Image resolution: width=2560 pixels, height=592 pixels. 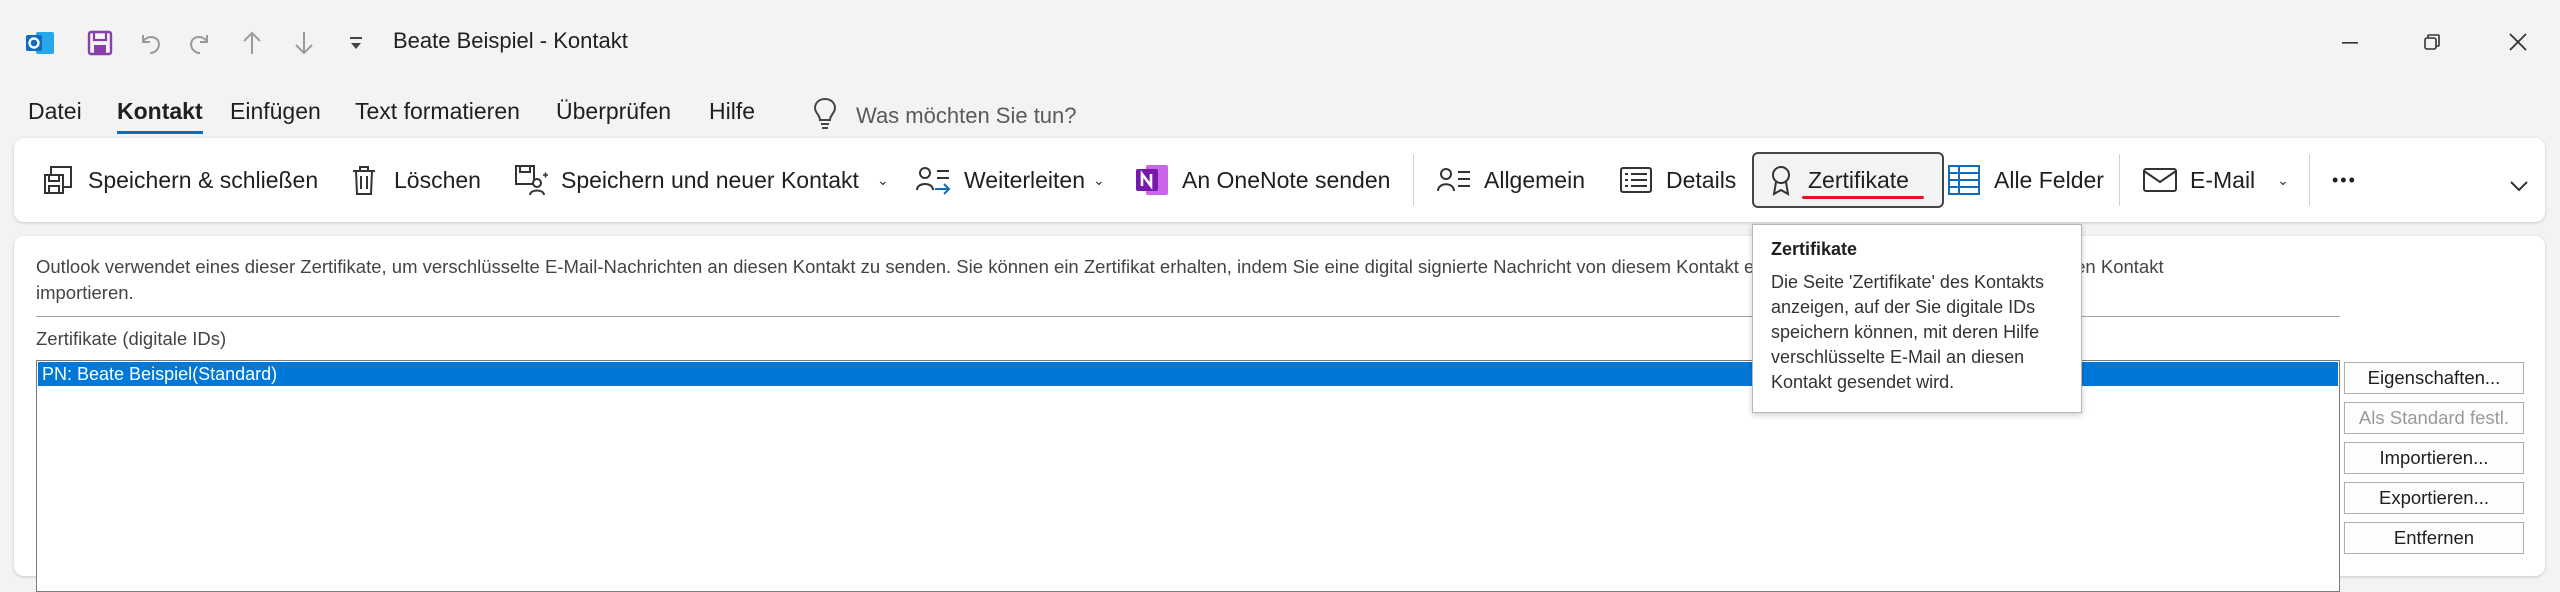 I want to click on remove-button: Entfernen, so click(x=2434, y=538).